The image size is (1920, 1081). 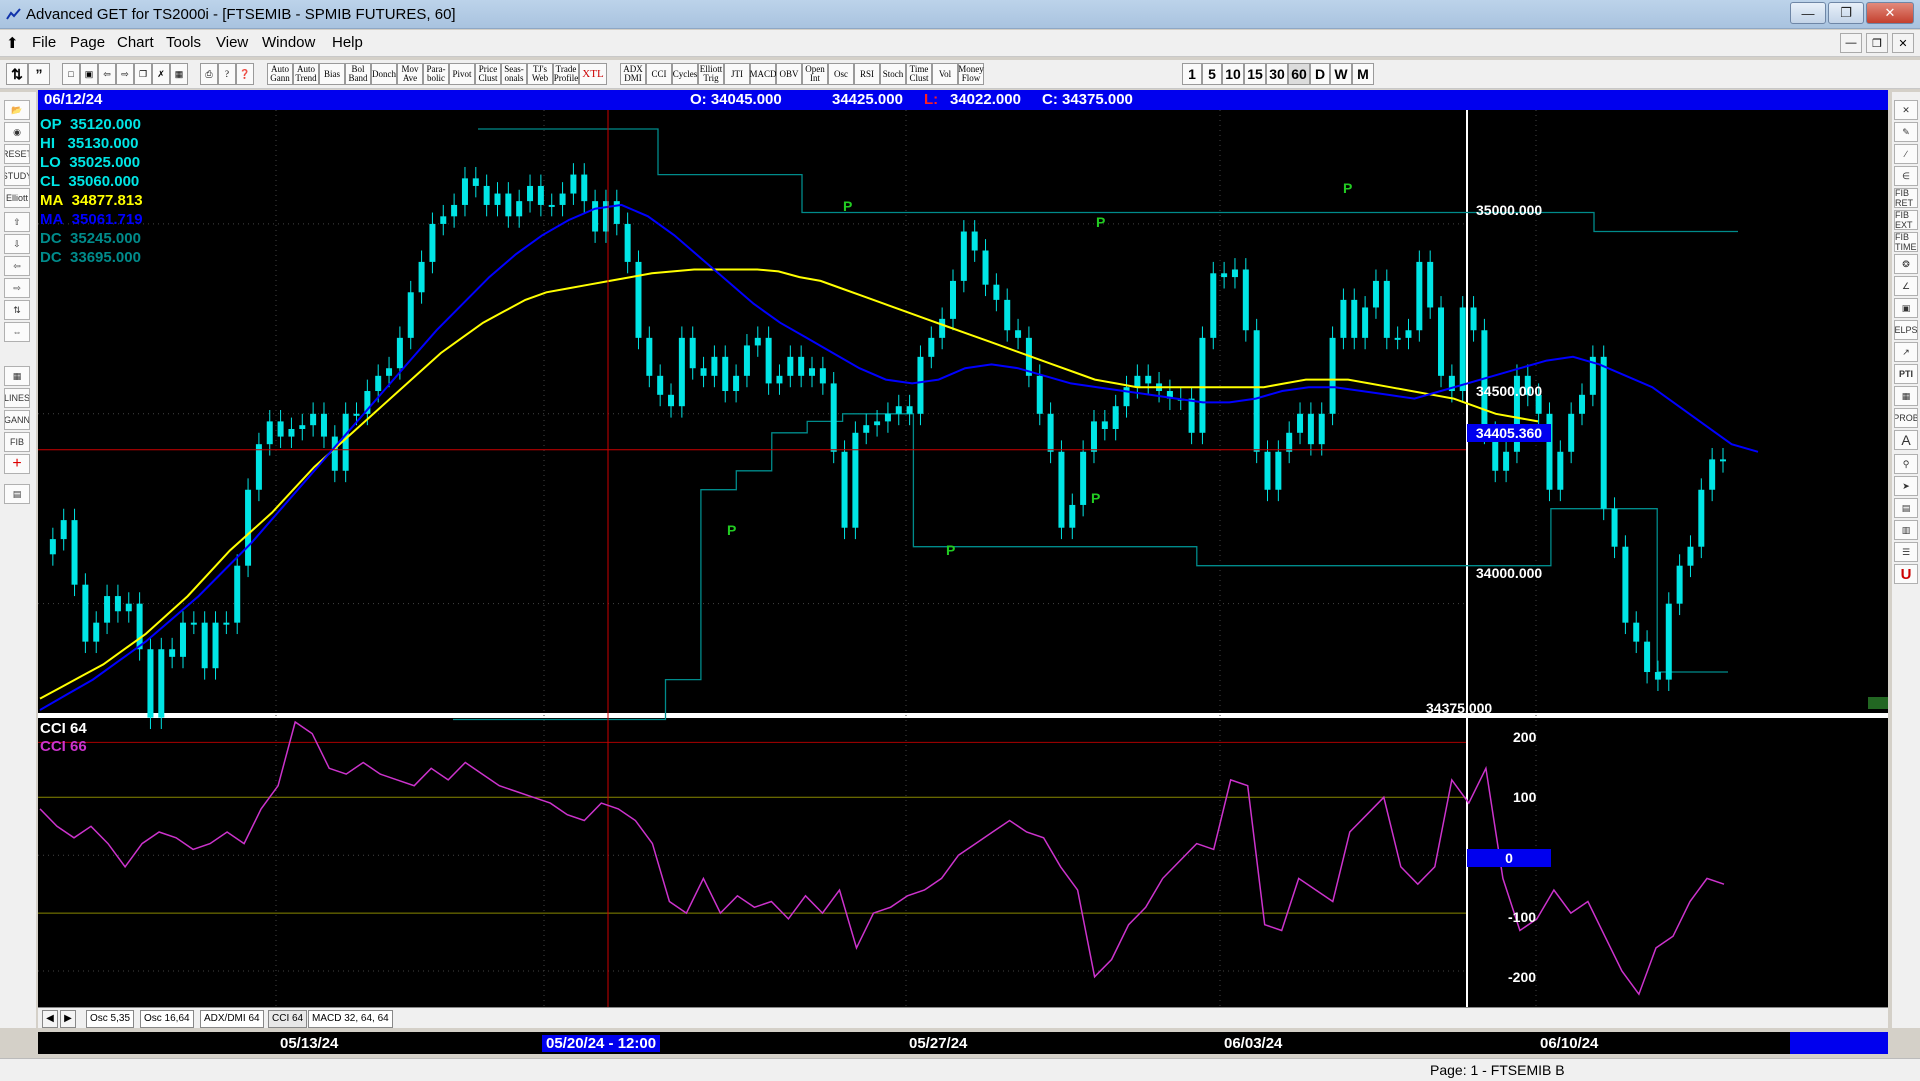 I want to click on child-restore-button: ❐, so click(x=1877, y=43).